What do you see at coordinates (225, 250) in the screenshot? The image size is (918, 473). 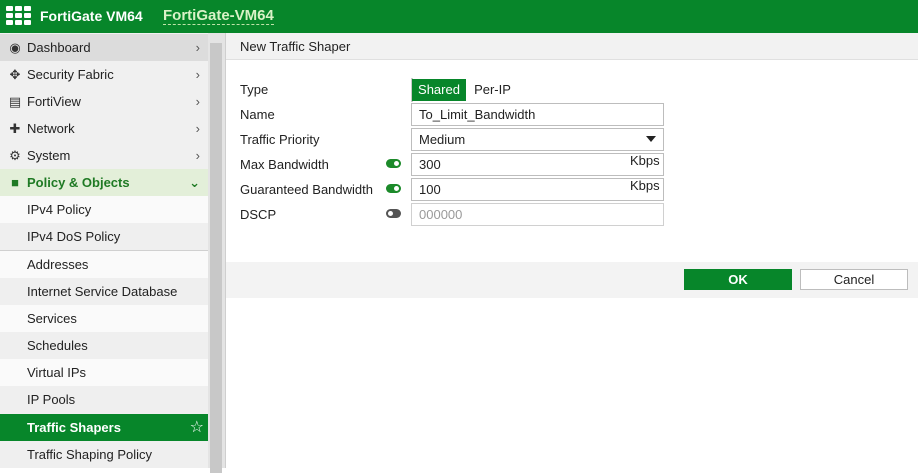 I see `panel-divider` at bounding box center [225, 250].